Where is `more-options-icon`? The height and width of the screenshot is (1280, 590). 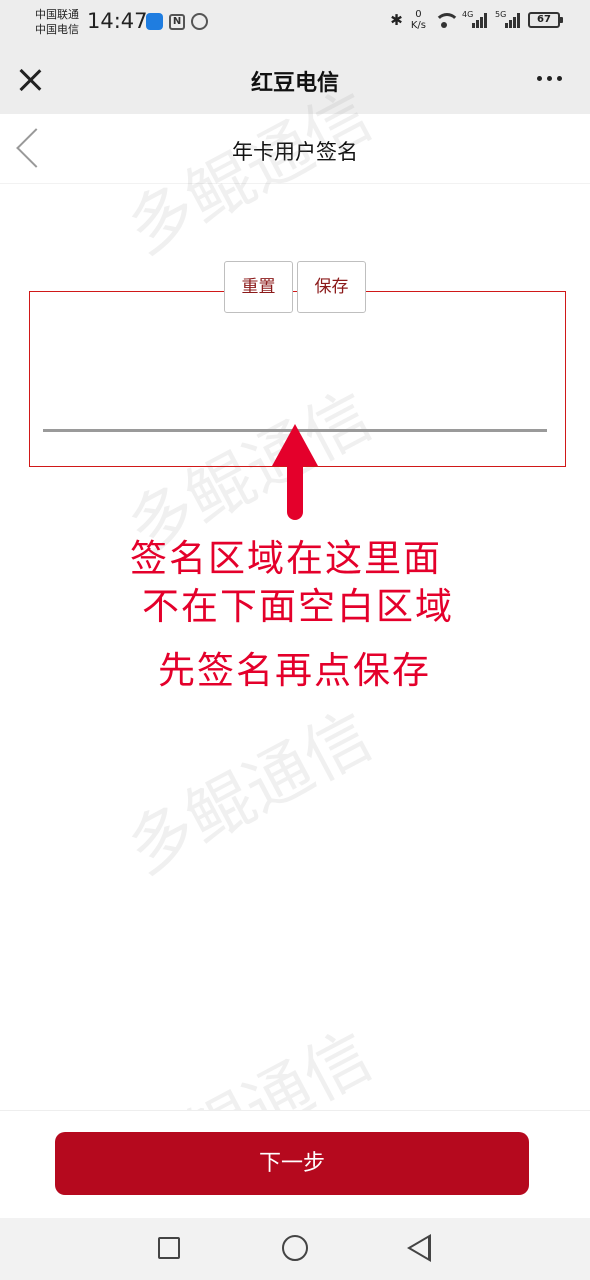
more-options-icon is located at coordinates (549, 78).